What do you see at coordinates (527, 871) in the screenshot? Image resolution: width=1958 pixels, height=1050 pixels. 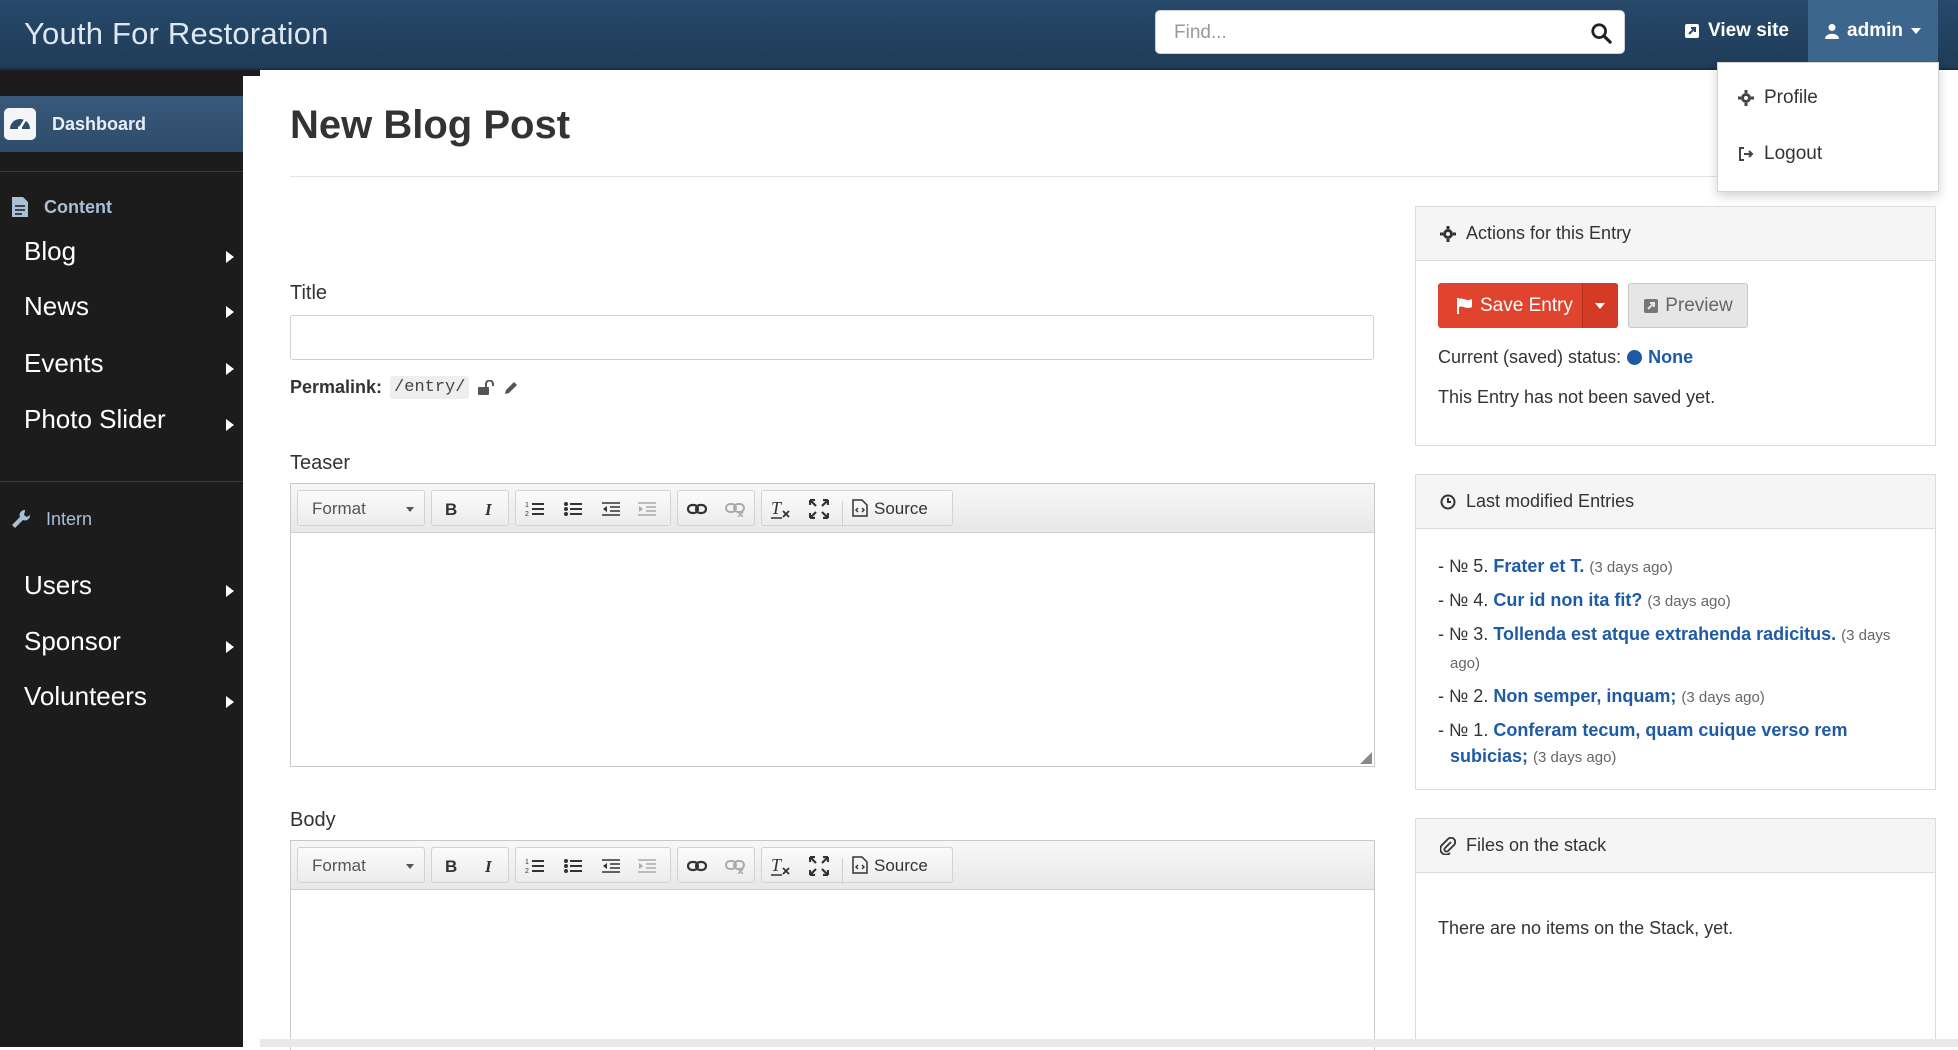 I see `svg-text: 2` at bounding box center [527, 871].